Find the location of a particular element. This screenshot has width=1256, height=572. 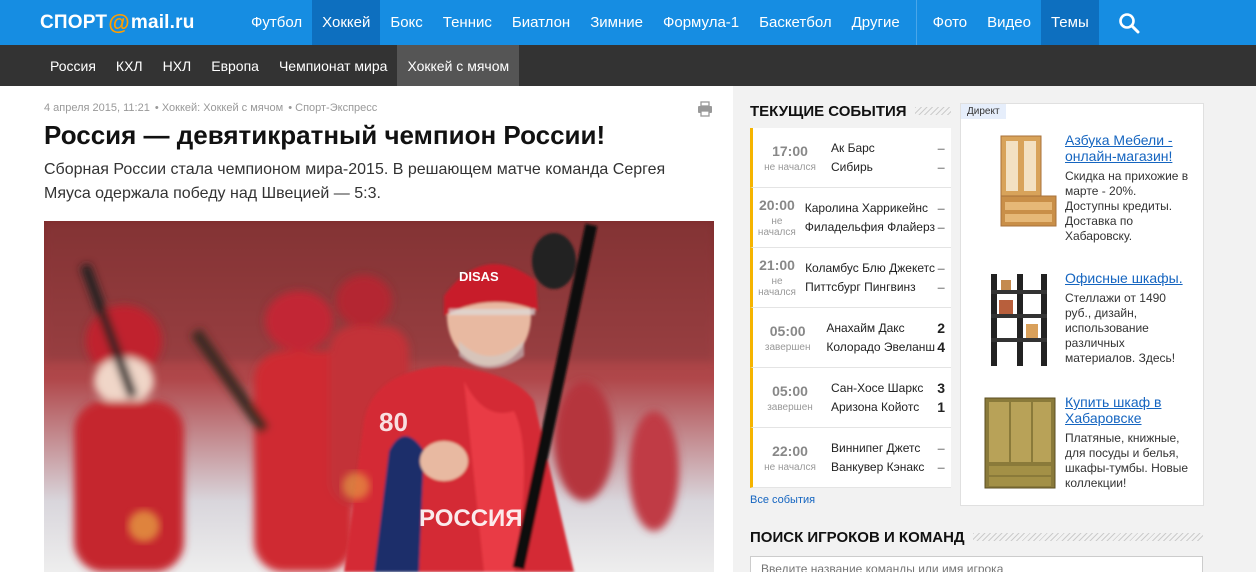

event-time: 20:00 is located at coordinates (776, 205).